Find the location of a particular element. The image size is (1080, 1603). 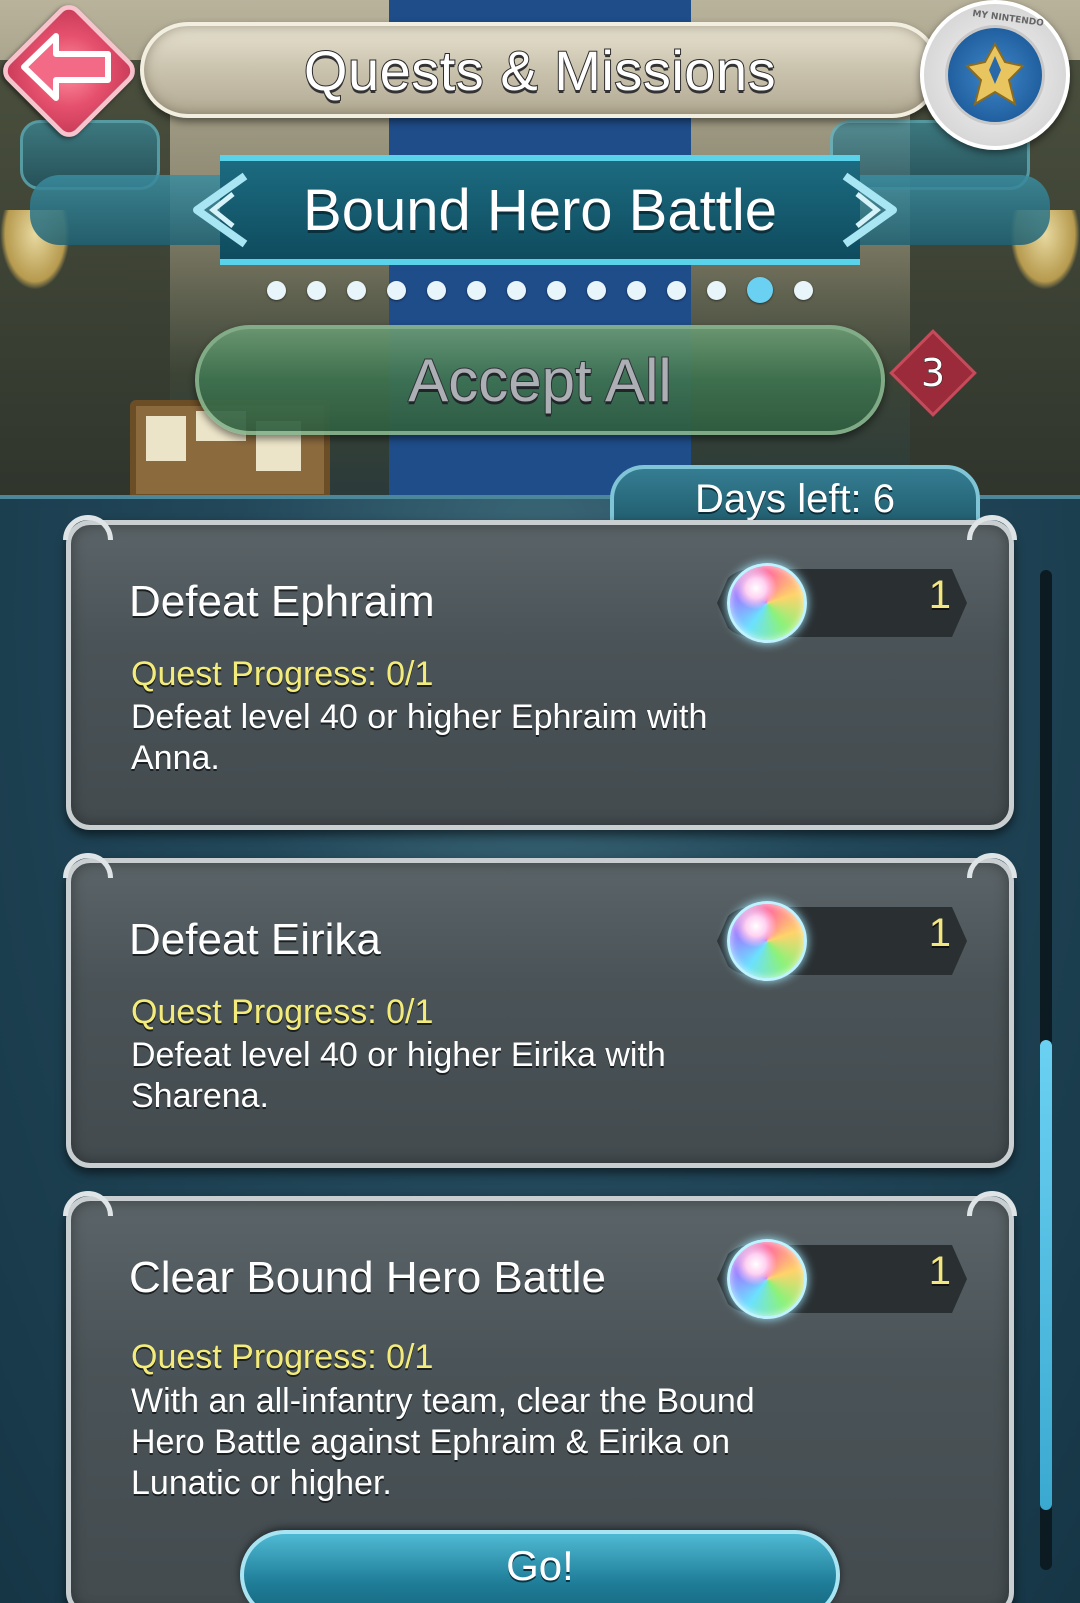

previous-section-arrow-icon is located at coordinates (220, 210).